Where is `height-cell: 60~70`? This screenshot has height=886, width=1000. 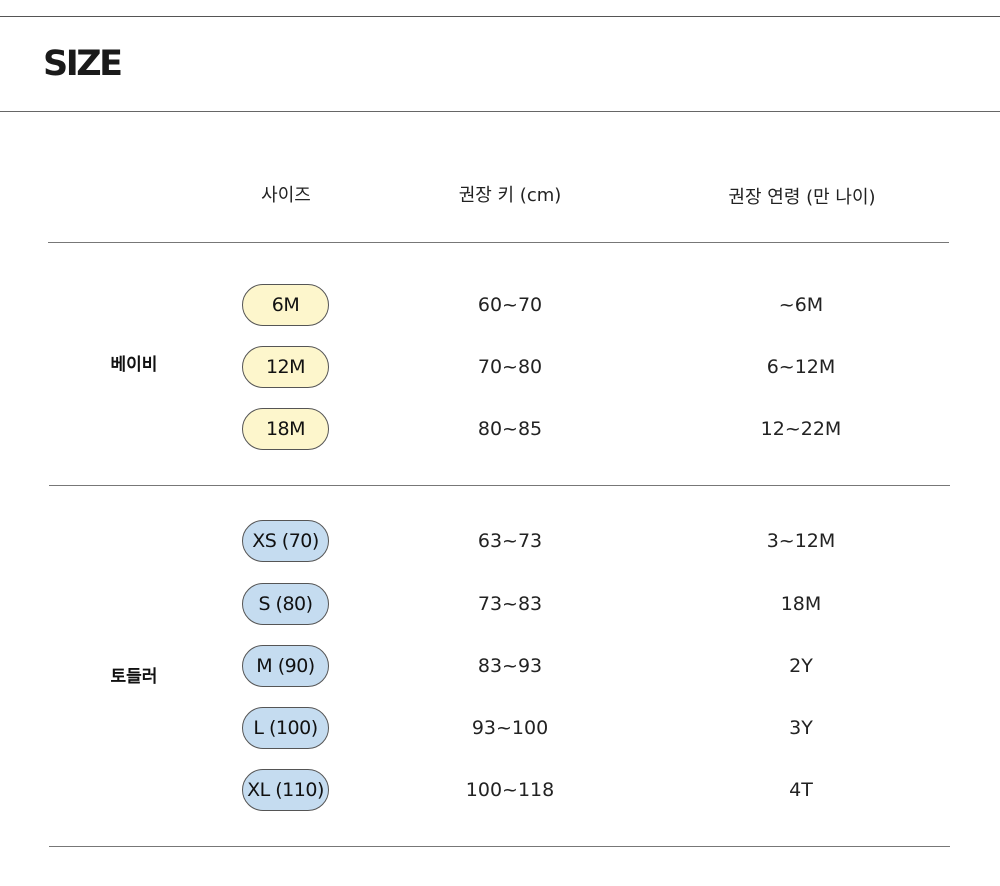
height-cell: 60~70 is located at coordinates (510, 305).